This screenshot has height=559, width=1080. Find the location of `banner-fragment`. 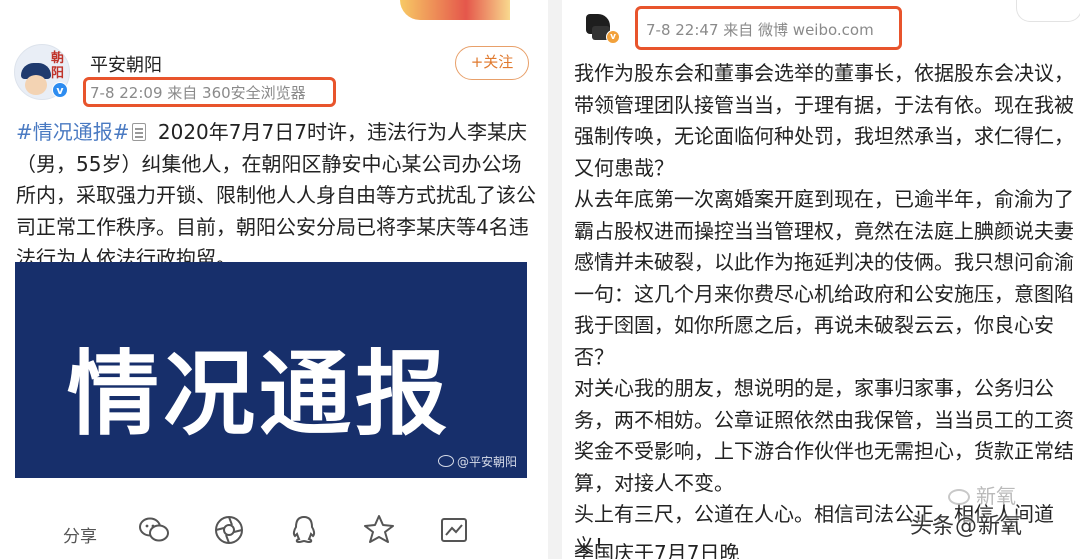

banner-fragment is located at coordinates (455, 10).